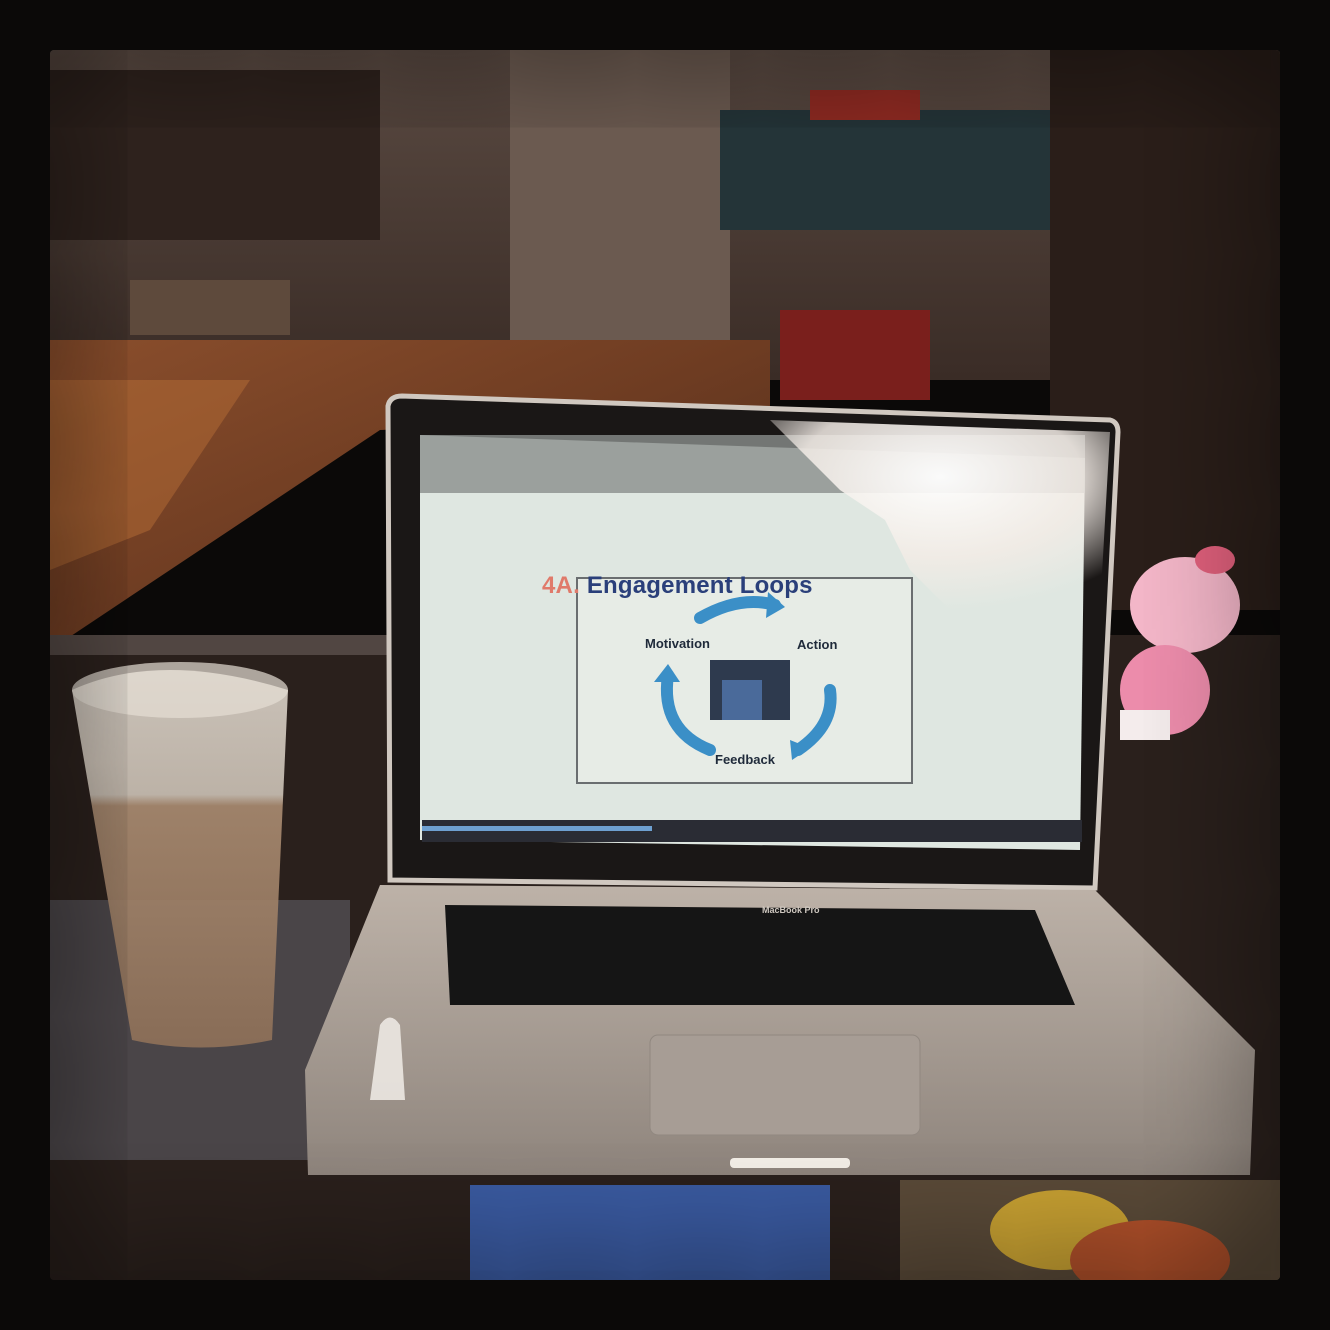 This screenshot has width=1330, height=1330. Describe the element at coordinates (855, 355) in the screenshot. I see `red-toy` at that location.